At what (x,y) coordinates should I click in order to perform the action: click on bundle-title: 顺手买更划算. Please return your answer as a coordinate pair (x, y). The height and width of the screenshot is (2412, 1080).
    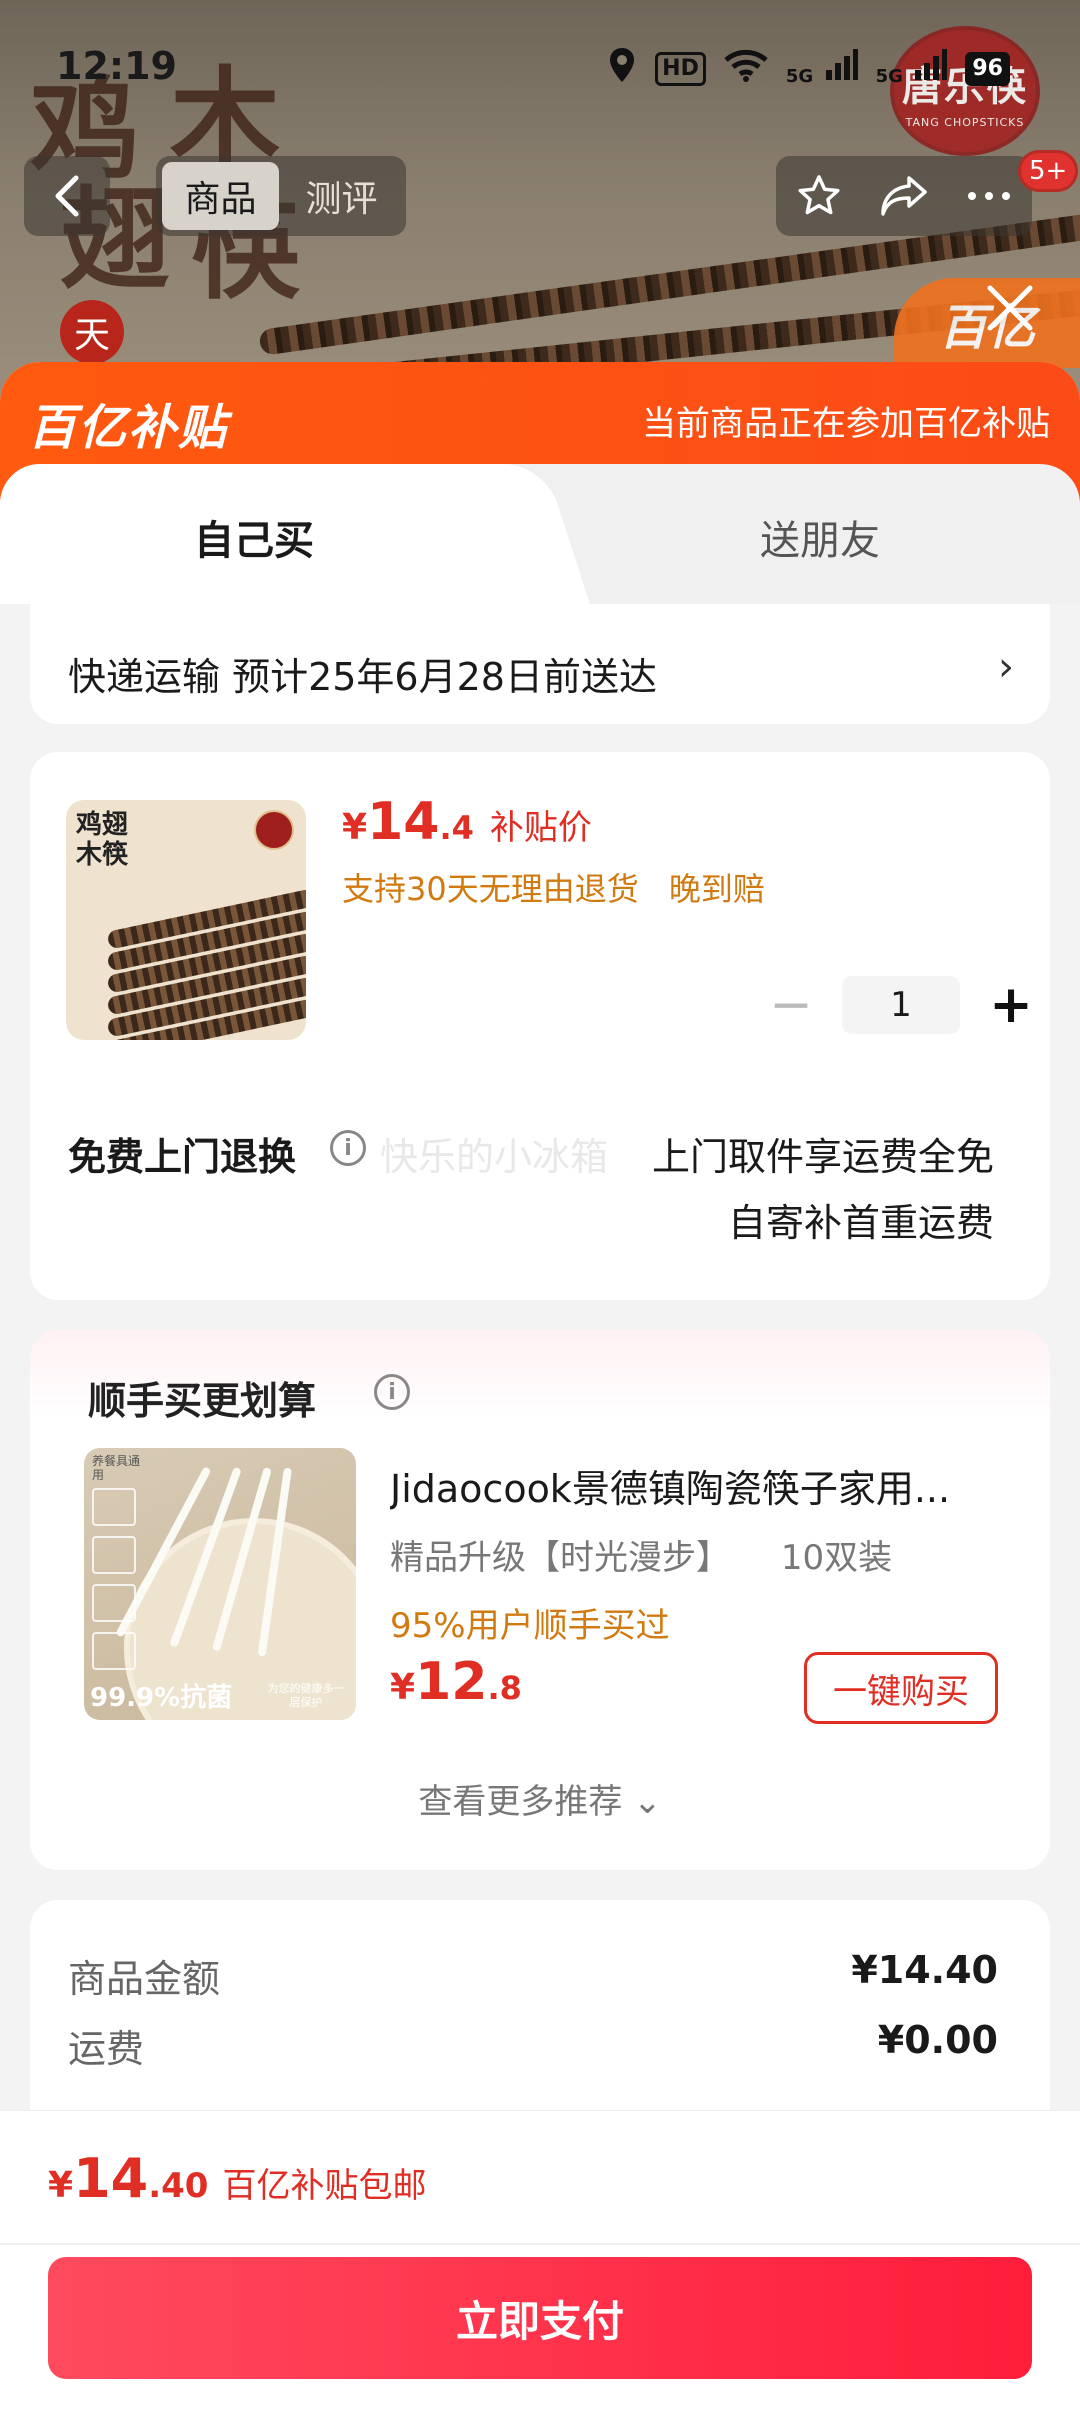
    Looking at the image, I should click on (202, 1401).